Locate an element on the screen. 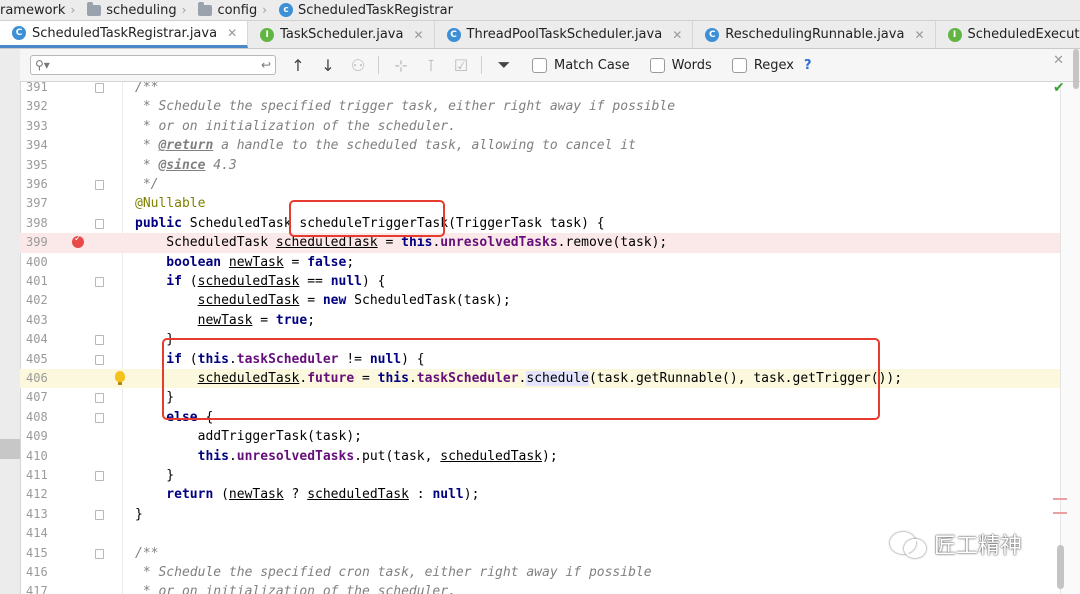  code-line: 395 * @since 4.3 is located at coordinates (540, 165).